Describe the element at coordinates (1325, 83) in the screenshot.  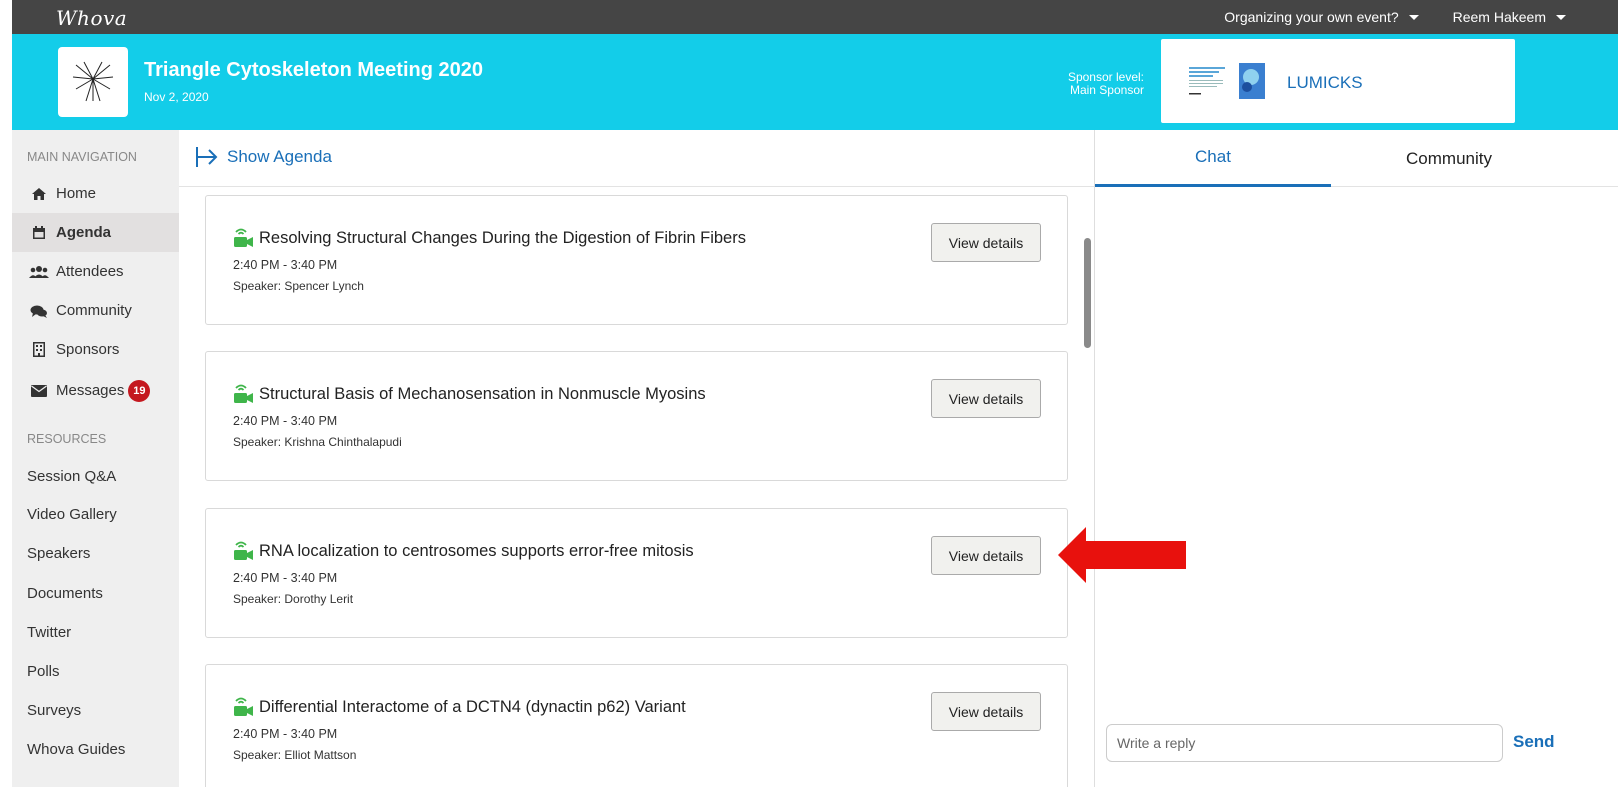
I see `sponsor-name: LUMICKS` at that location.